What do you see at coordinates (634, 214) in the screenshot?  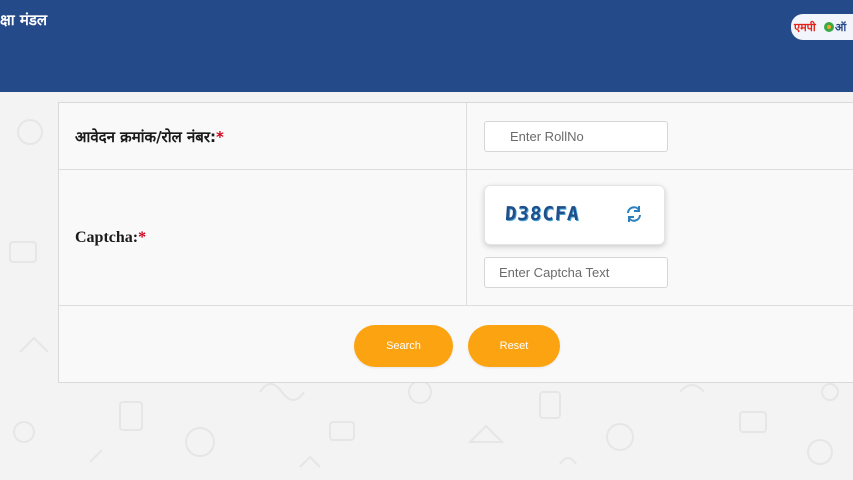 I see `refresh-icon` at bounding box center [634, 214].